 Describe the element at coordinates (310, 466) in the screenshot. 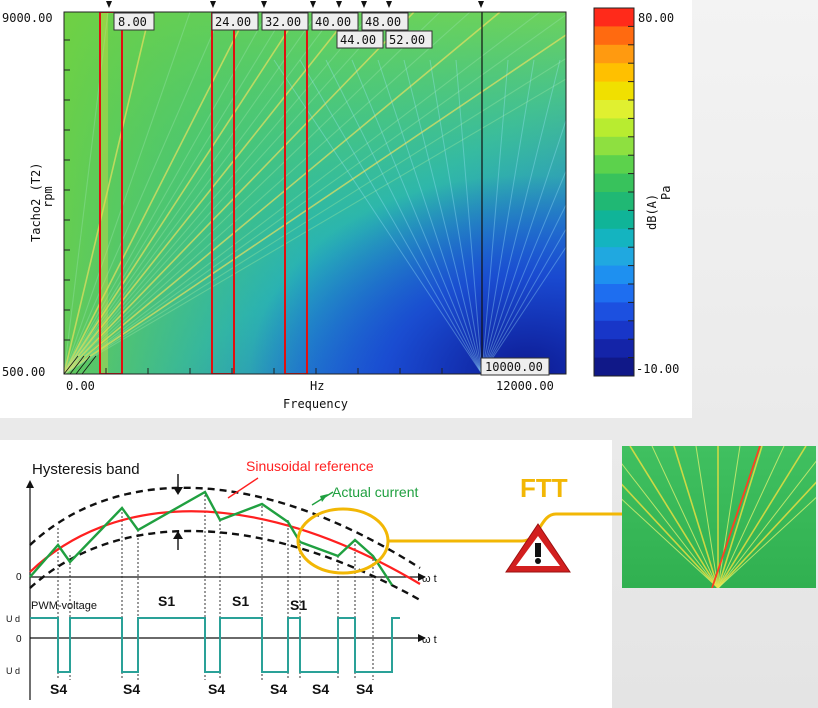

I see `sinusoidal-reference-label: Sinusoidal reference` at that location.